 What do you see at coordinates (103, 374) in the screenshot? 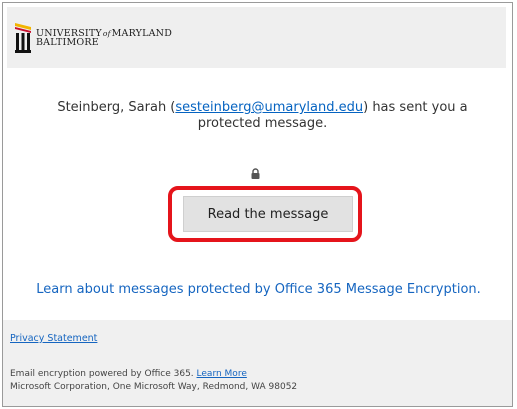
I see `powered-by-label: Email encryption powered by Office 365.` at bounding box center [103, 374].